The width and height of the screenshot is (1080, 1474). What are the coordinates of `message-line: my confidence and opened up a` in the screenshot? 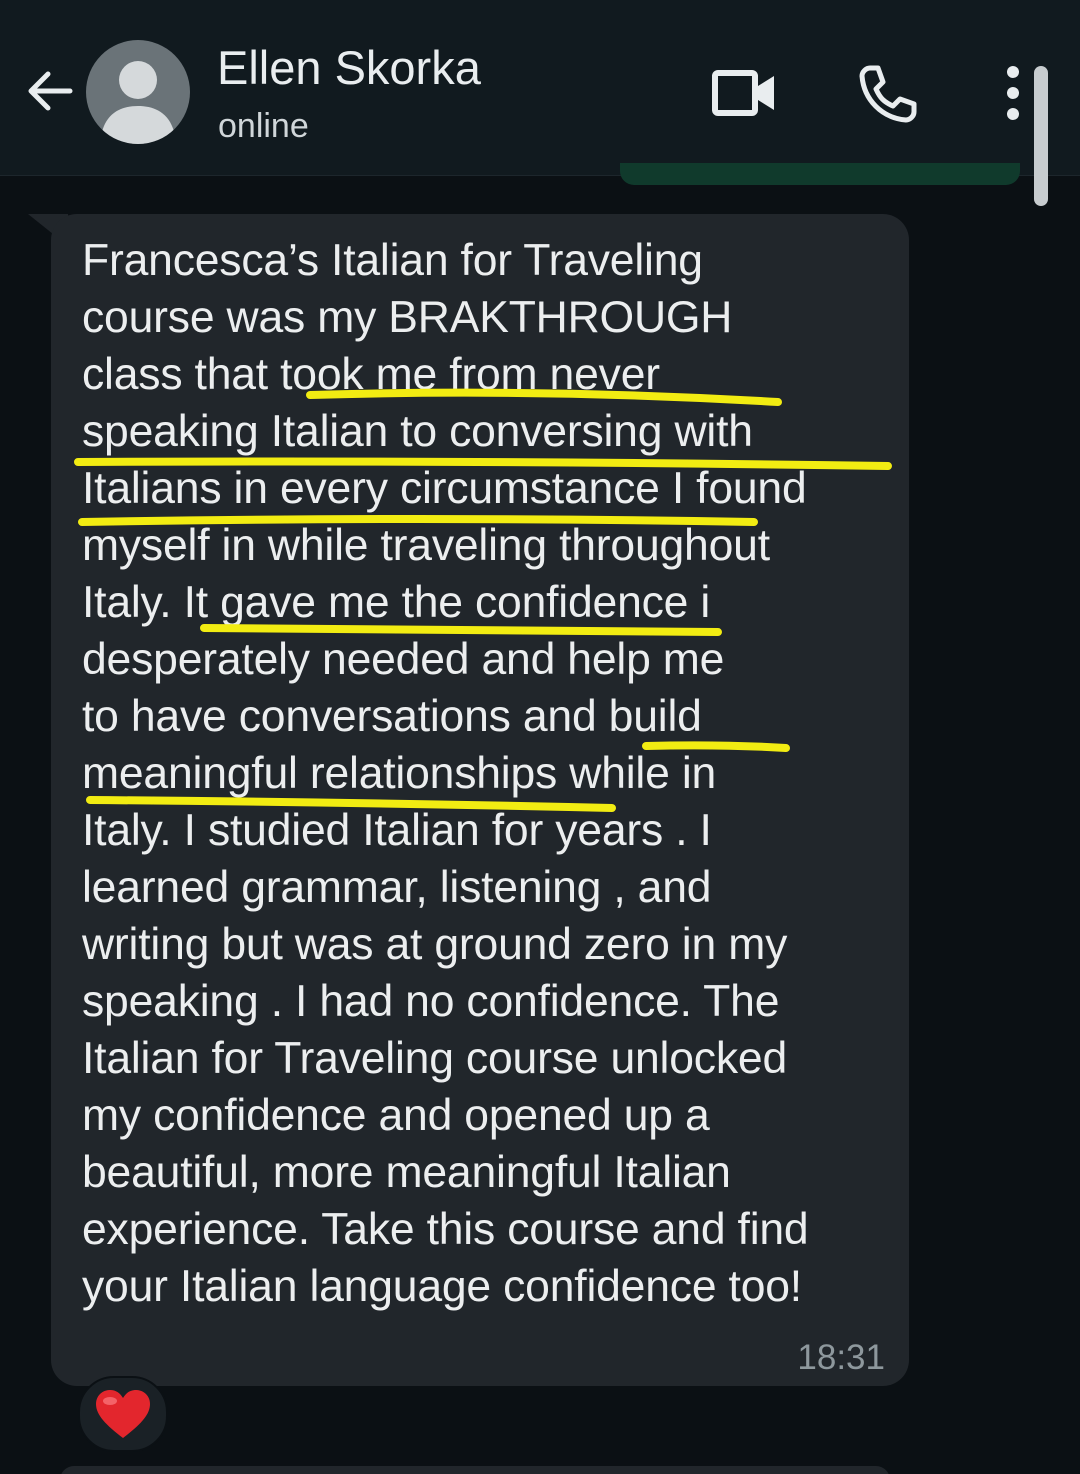 It's located at (396, 1115).